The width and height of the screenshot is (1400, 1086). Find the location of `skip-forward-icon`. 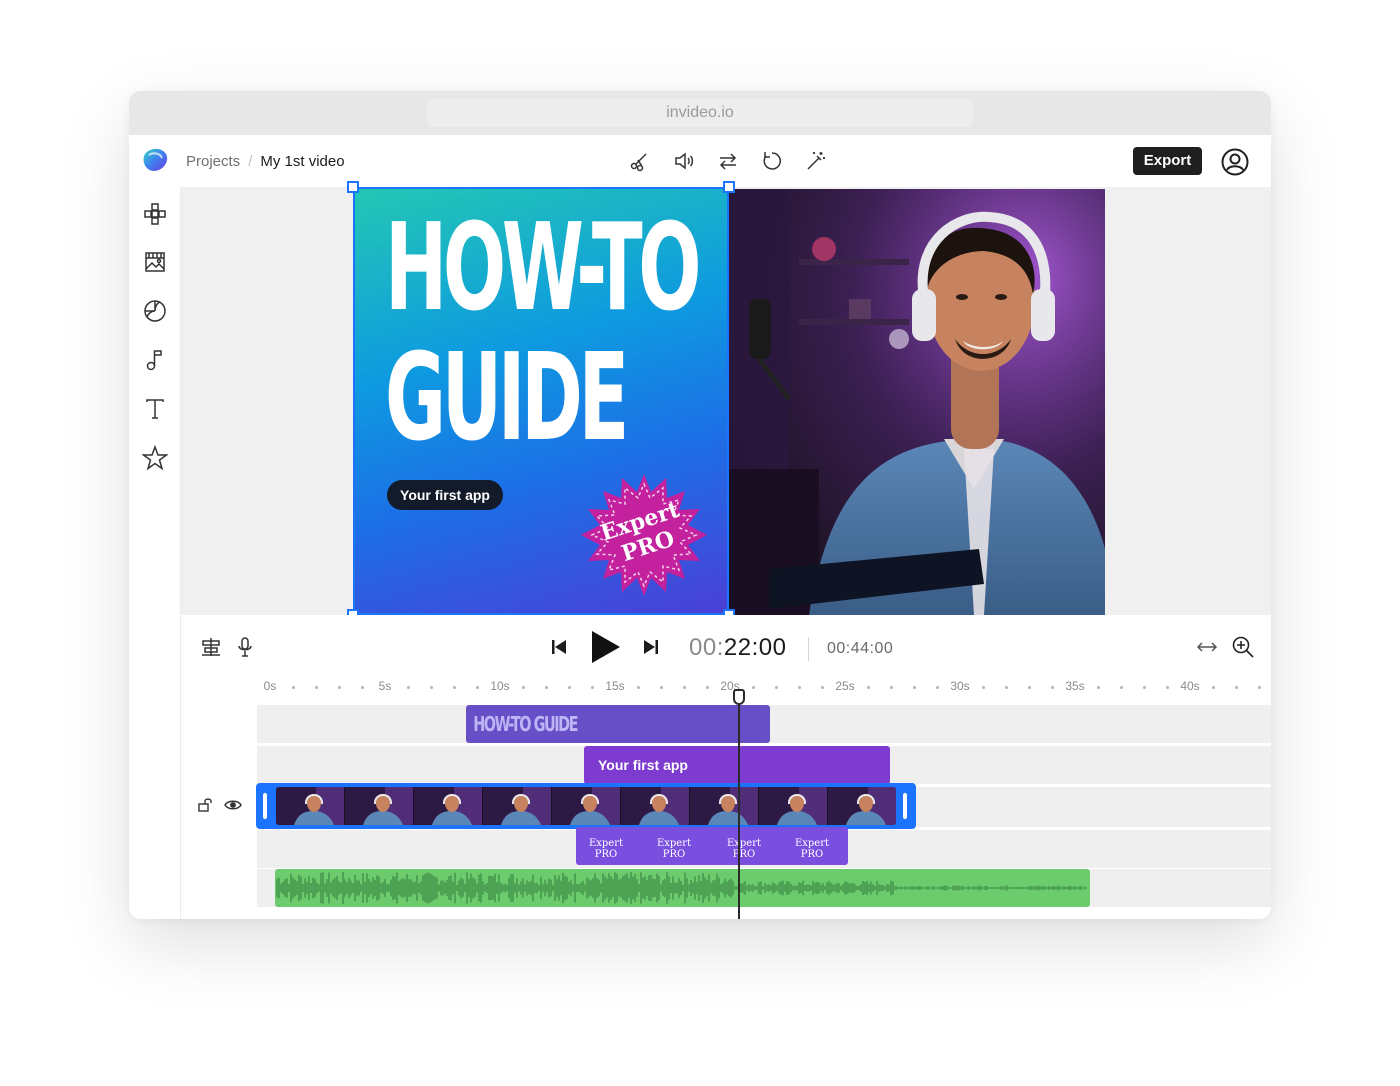

skip-forward-icon is located at coordinates (651, 647).